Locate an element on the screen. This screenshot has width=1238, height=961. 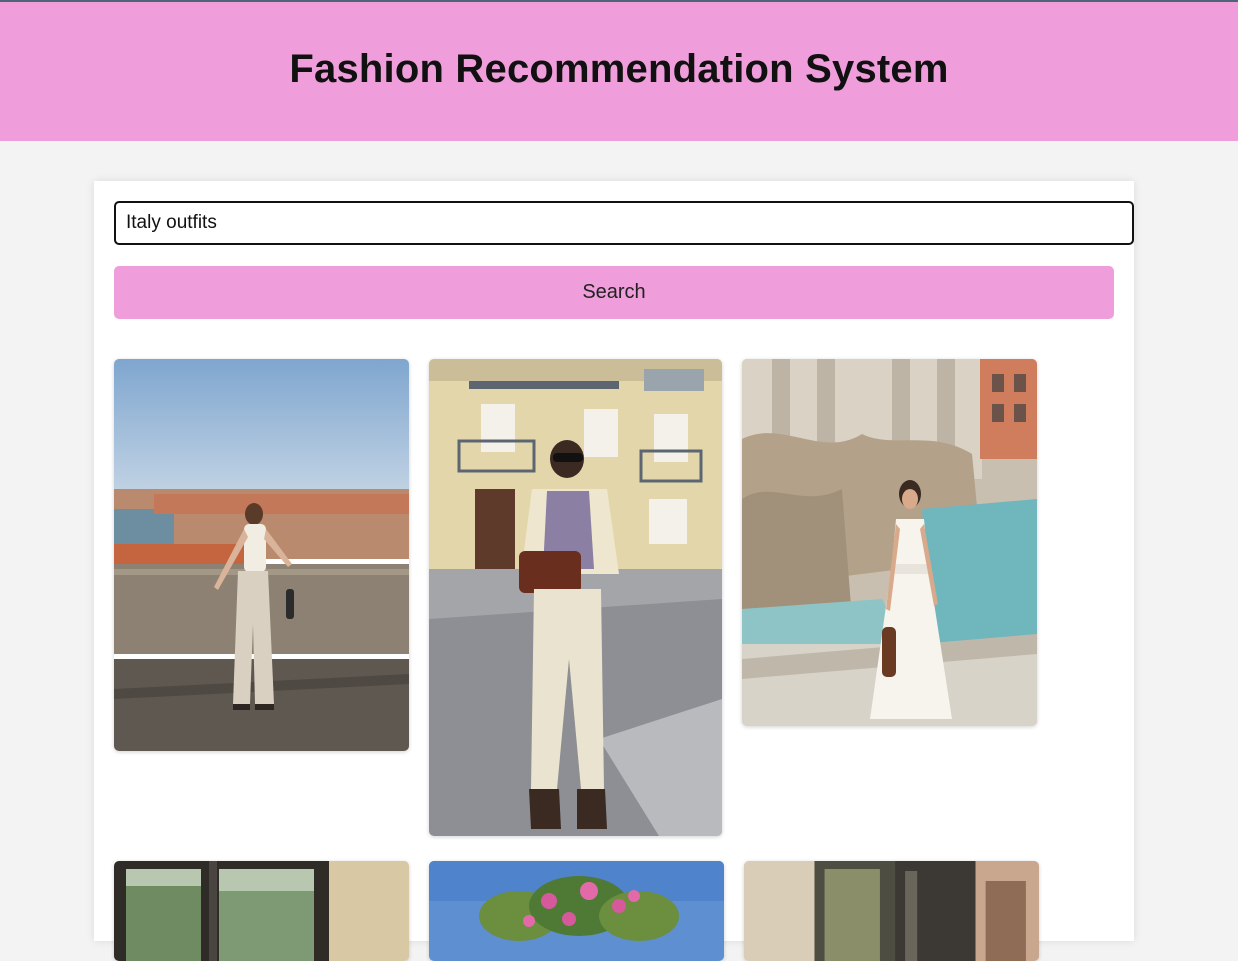
outfit-photo-striped-shirt-brown-bag is located at coordinates (575, 597).